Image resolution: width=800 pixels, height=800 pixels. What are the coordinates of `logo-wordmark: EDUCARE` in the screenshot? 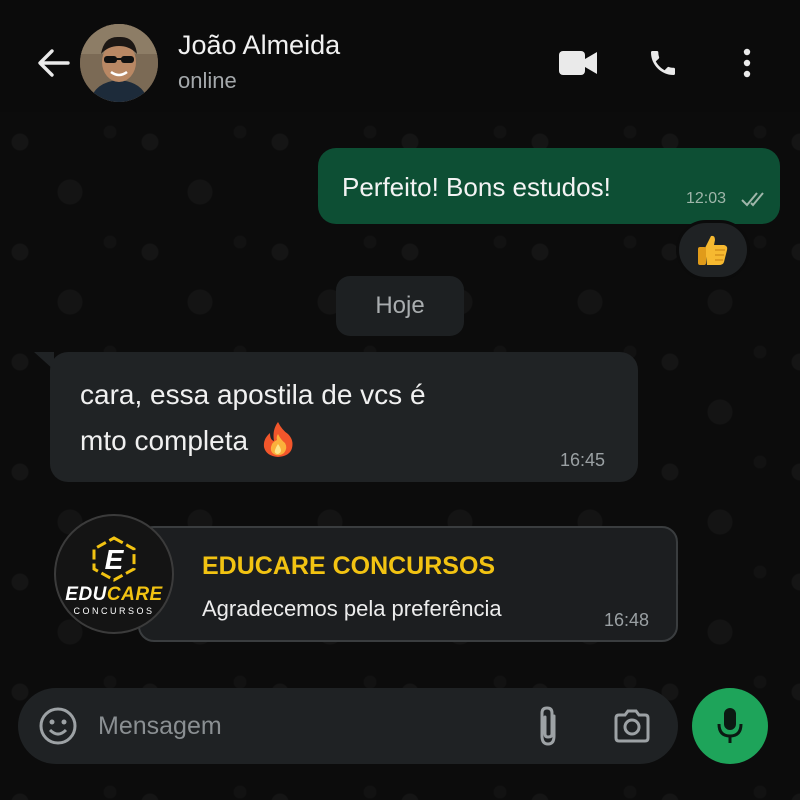 It's located at (114, 595).